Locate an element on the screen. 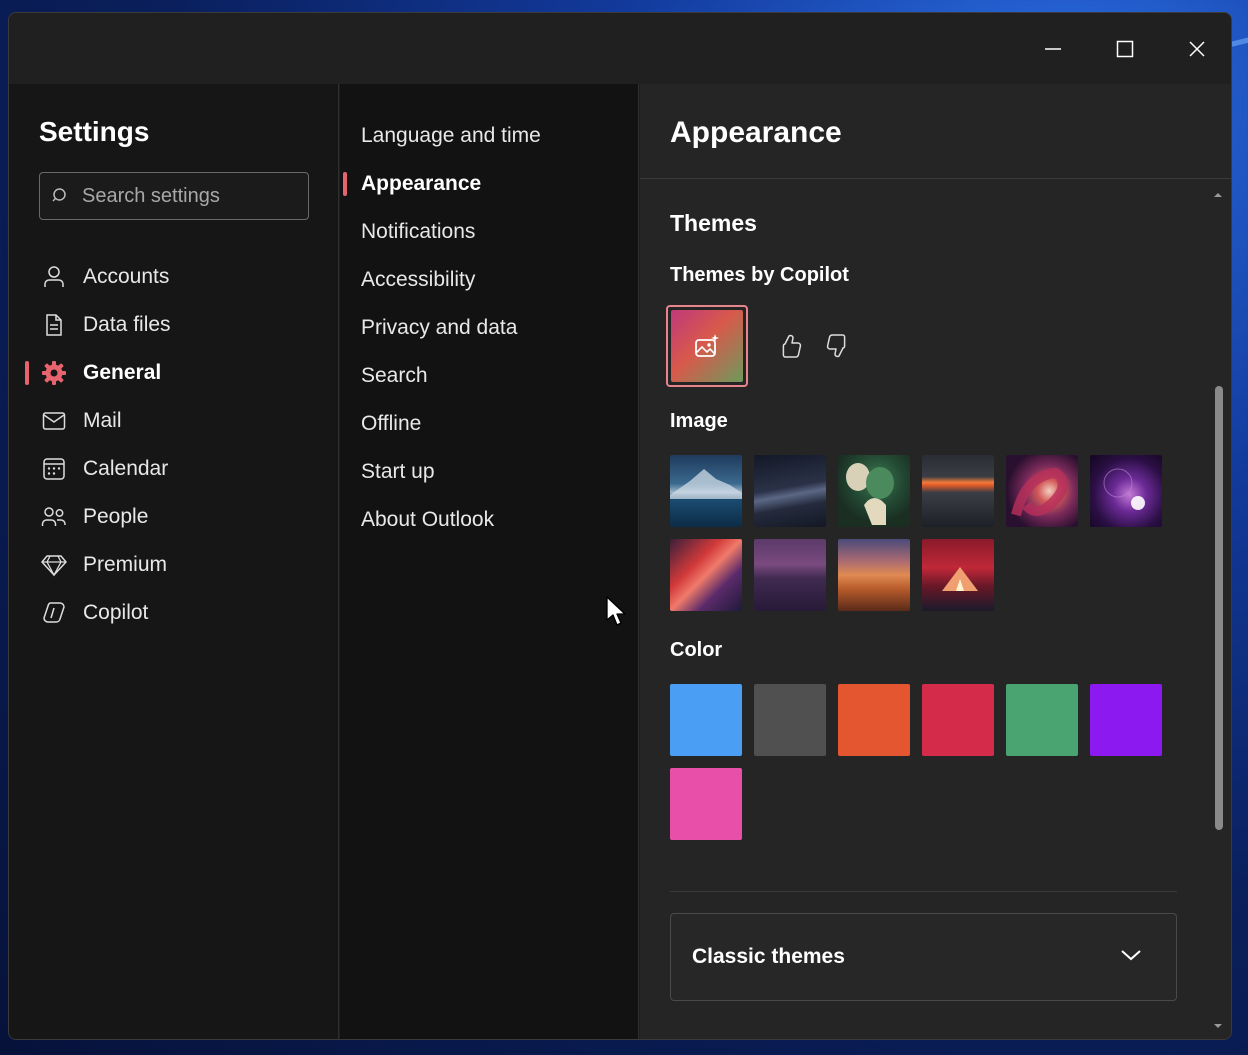 This screenshot has width=1248, height=1055. tent-graphic is located at coordinates (960, 579).